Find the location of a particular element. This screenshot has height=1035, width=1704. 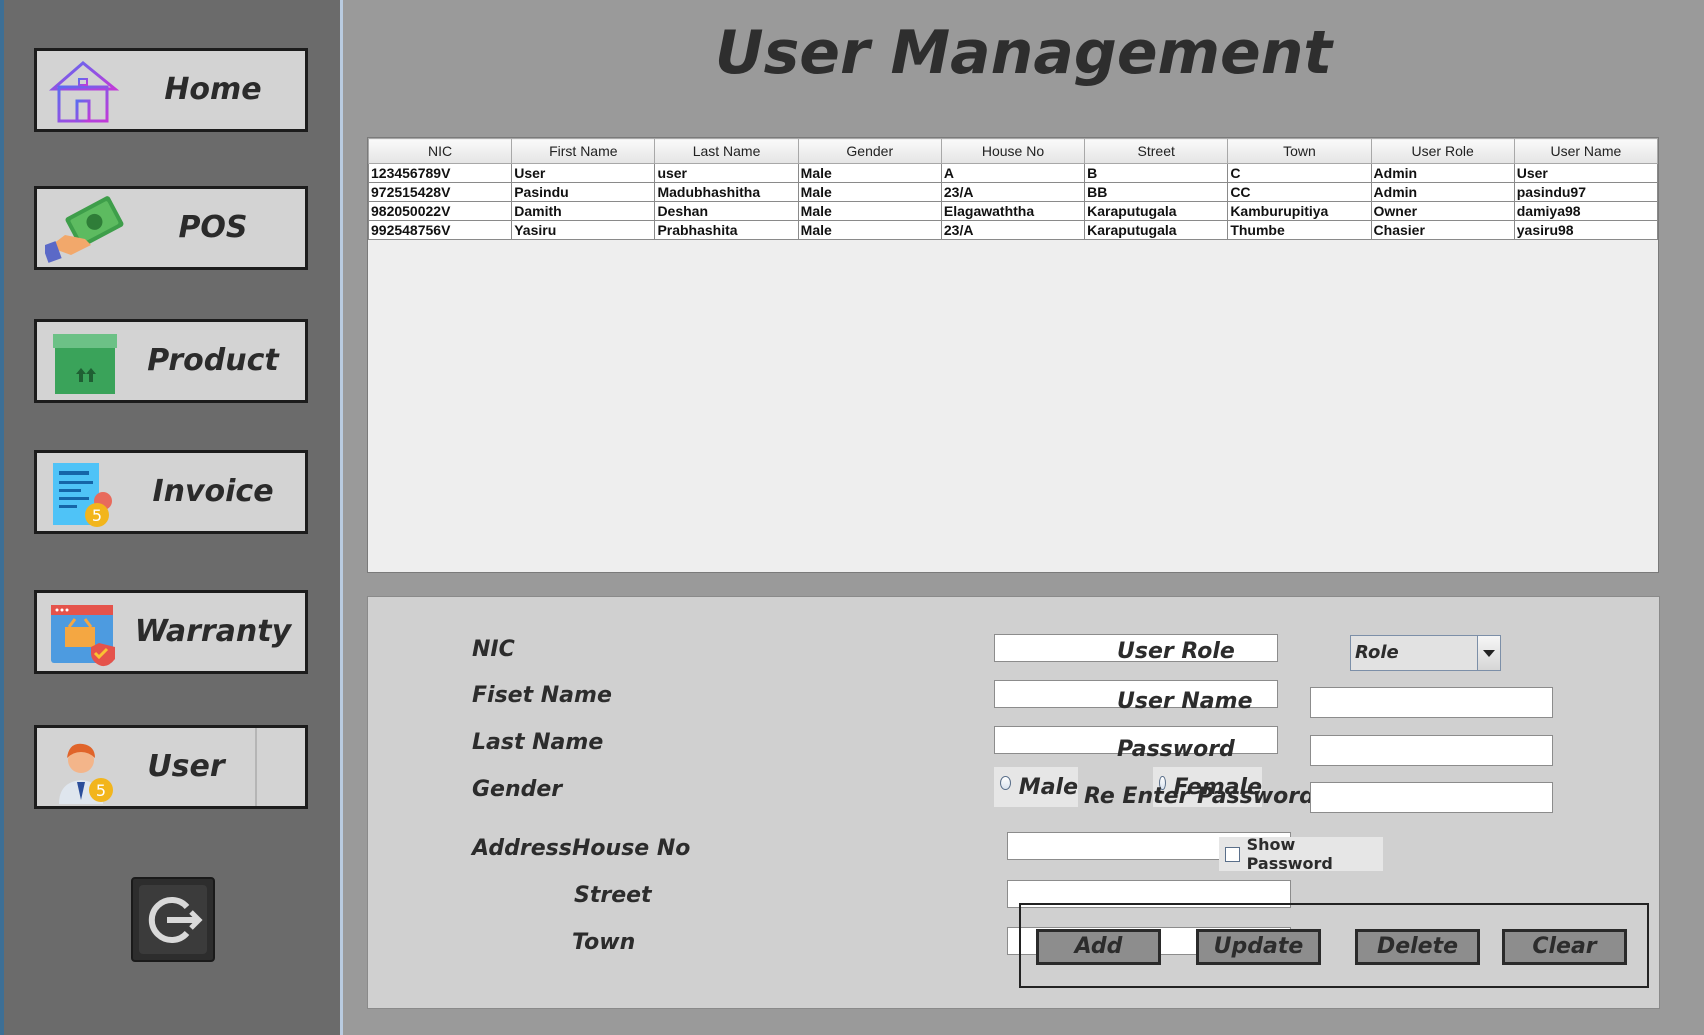

user-nav-separator is located at coordinates (256, 767).